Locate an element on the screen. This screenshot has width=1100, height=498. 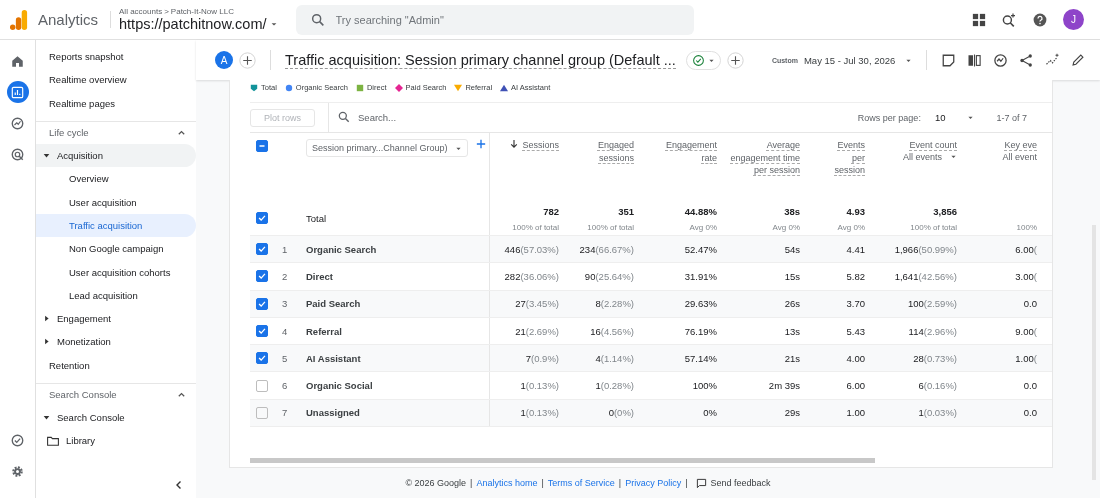
add-dimension-icon is located at coordinates (481, 144).